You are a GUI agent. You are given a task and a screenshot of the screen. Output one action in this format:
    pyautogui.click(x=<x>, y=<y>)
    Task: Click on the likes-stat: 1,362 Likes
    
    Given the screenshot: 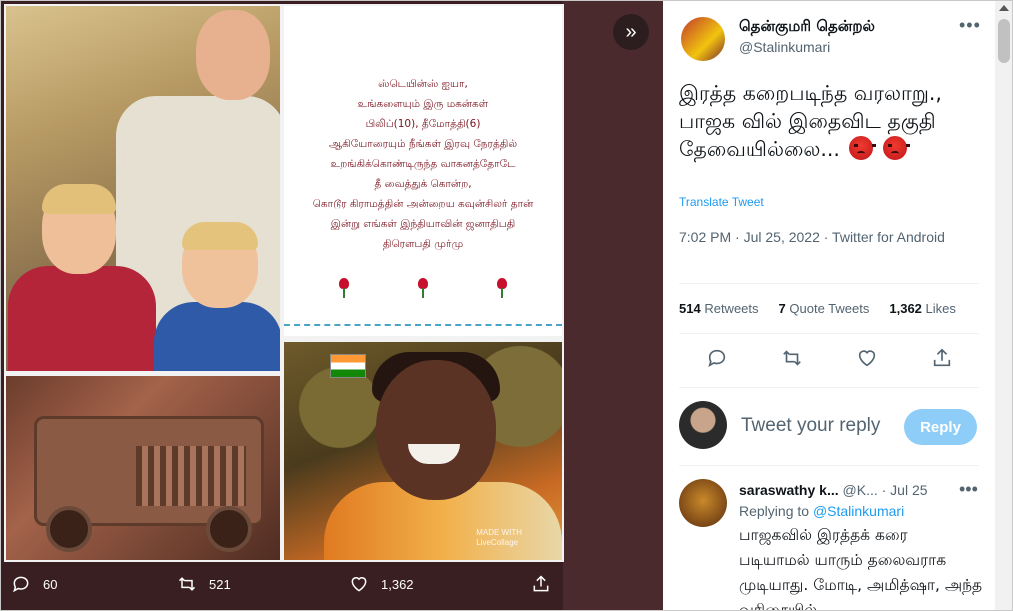 What is the action you would take?
    pyautogui.click(x=922, y=308)
    